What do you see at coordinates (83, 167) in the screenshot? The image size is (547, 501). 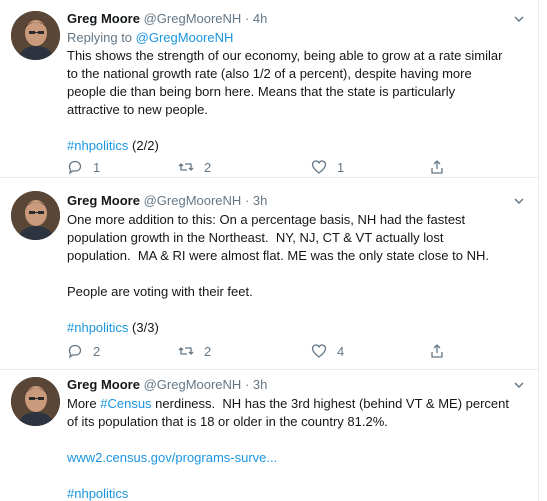 I see `reply-button: 1` at bounding box center [83, 167].